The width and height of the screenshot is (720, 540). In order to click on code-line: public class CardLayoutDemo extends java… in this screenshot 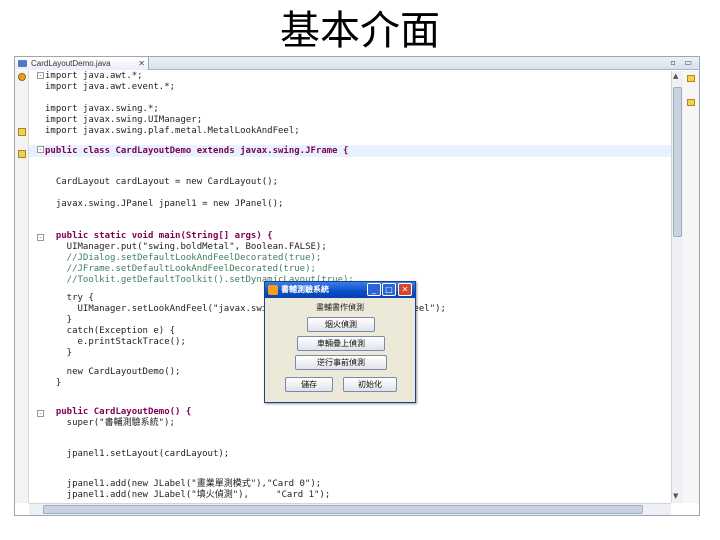, I will do `click(197, 151)`.